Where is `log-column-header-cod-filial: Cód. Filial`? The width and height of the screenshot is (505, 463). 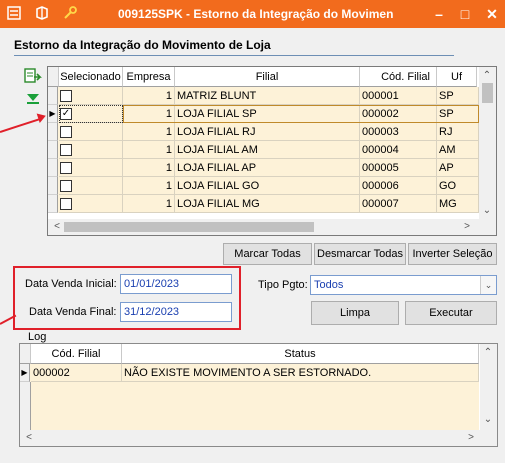 log-column-header-cod-filial: Cód. Filial is located at coordinates (76, 354).